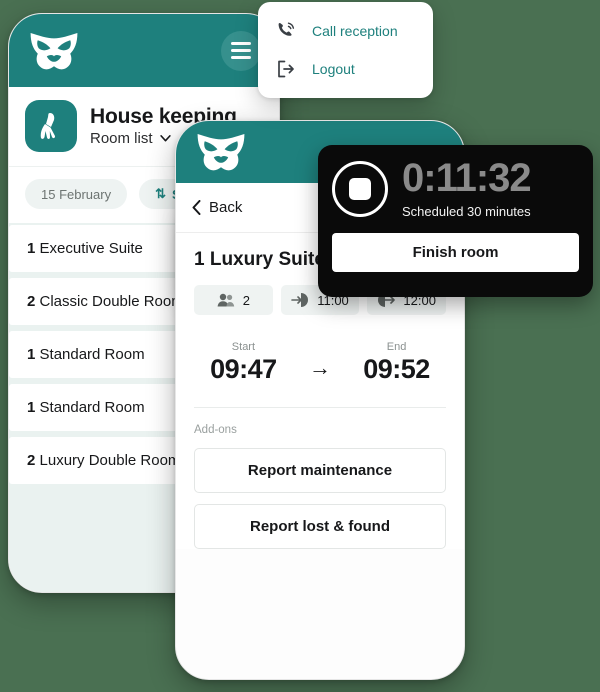 This screenshot has width=600, height=692. Describe the element at coordinates (241, 50) in the screenshot. I see `hamburger-menu-icon` at that location.